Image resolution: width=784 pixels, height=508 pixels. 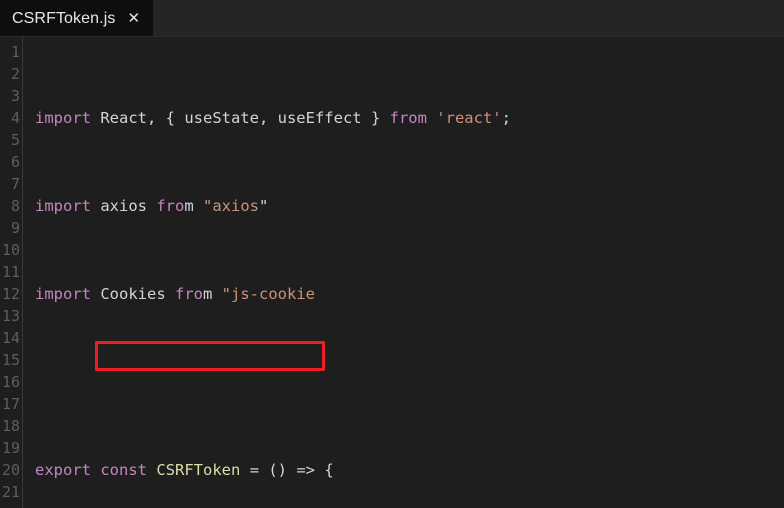 What do you see at coordinates (10, 448) in the screenshot?
I see `line-number: 19` at bounding box center [10, 448].